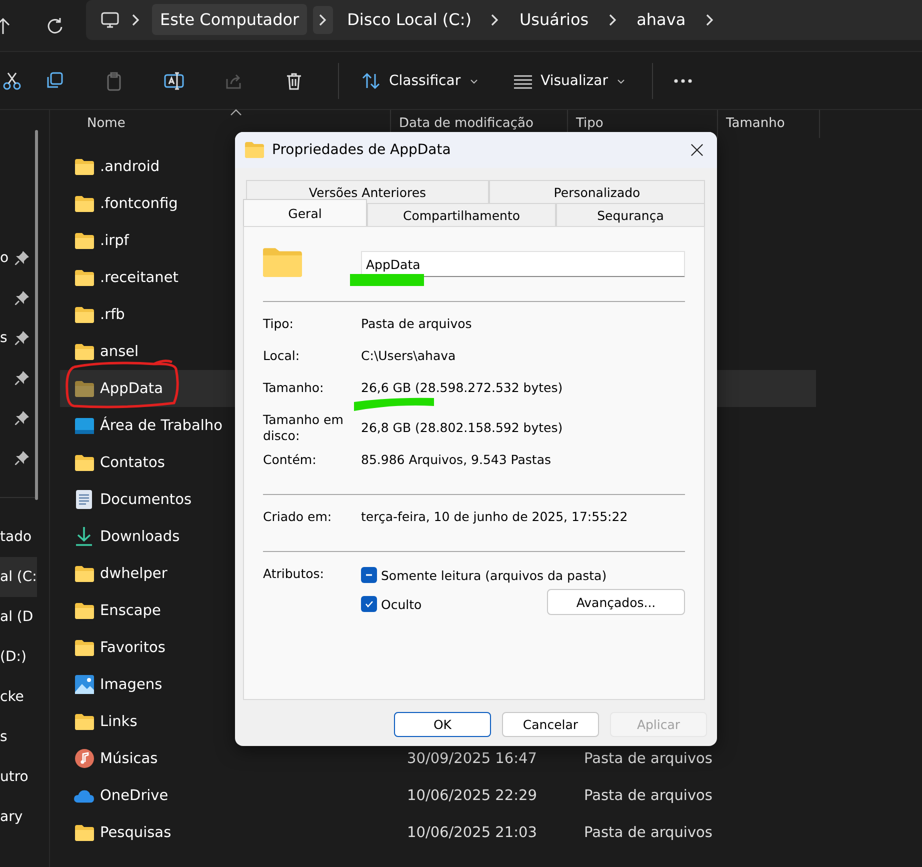 Image resolution: width=922 pixels, height=867 pixels. I want to click on field-label: Atributos:, so click(294, 574).